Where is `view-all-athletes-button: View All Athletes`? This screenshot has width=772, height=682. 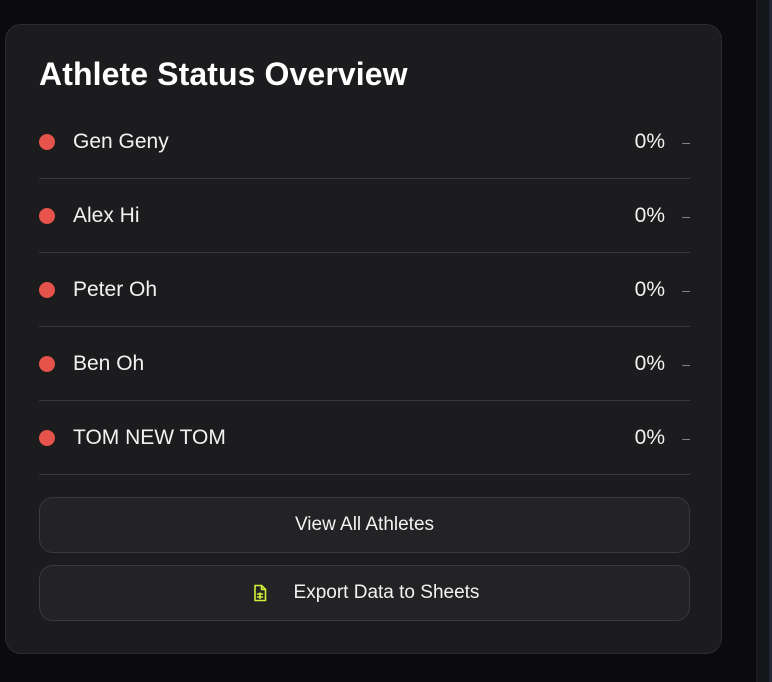
view-all-athletes-button: View All Athletes is located at coordinates (364, 525).